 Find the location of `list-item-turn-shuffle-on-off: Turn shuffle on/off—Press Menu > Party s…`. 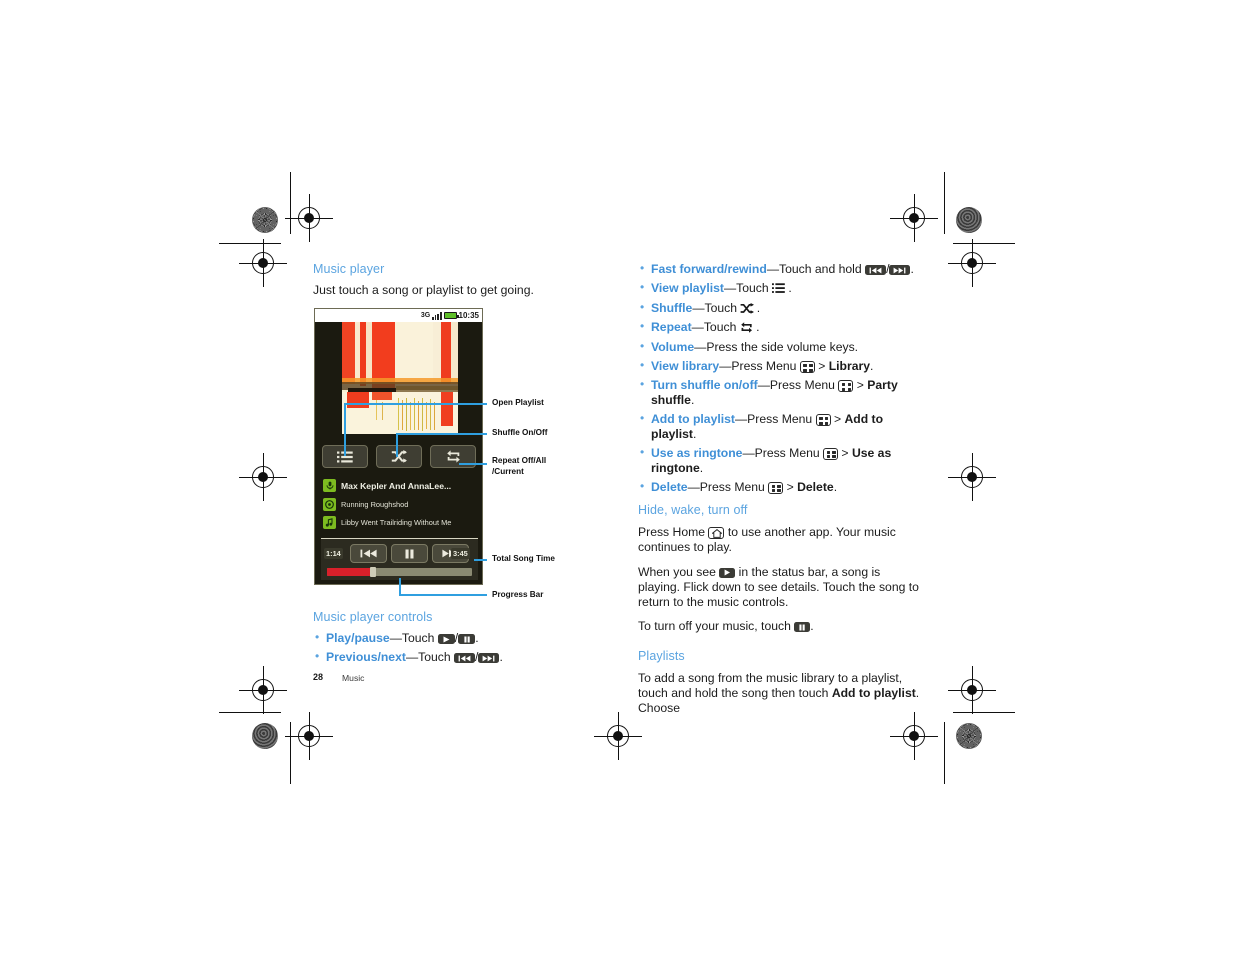

list-item-turn-shuffle-on-off: Turn shuffle on/off—Press Menu > Party s… is located at coordinates (780, 392).